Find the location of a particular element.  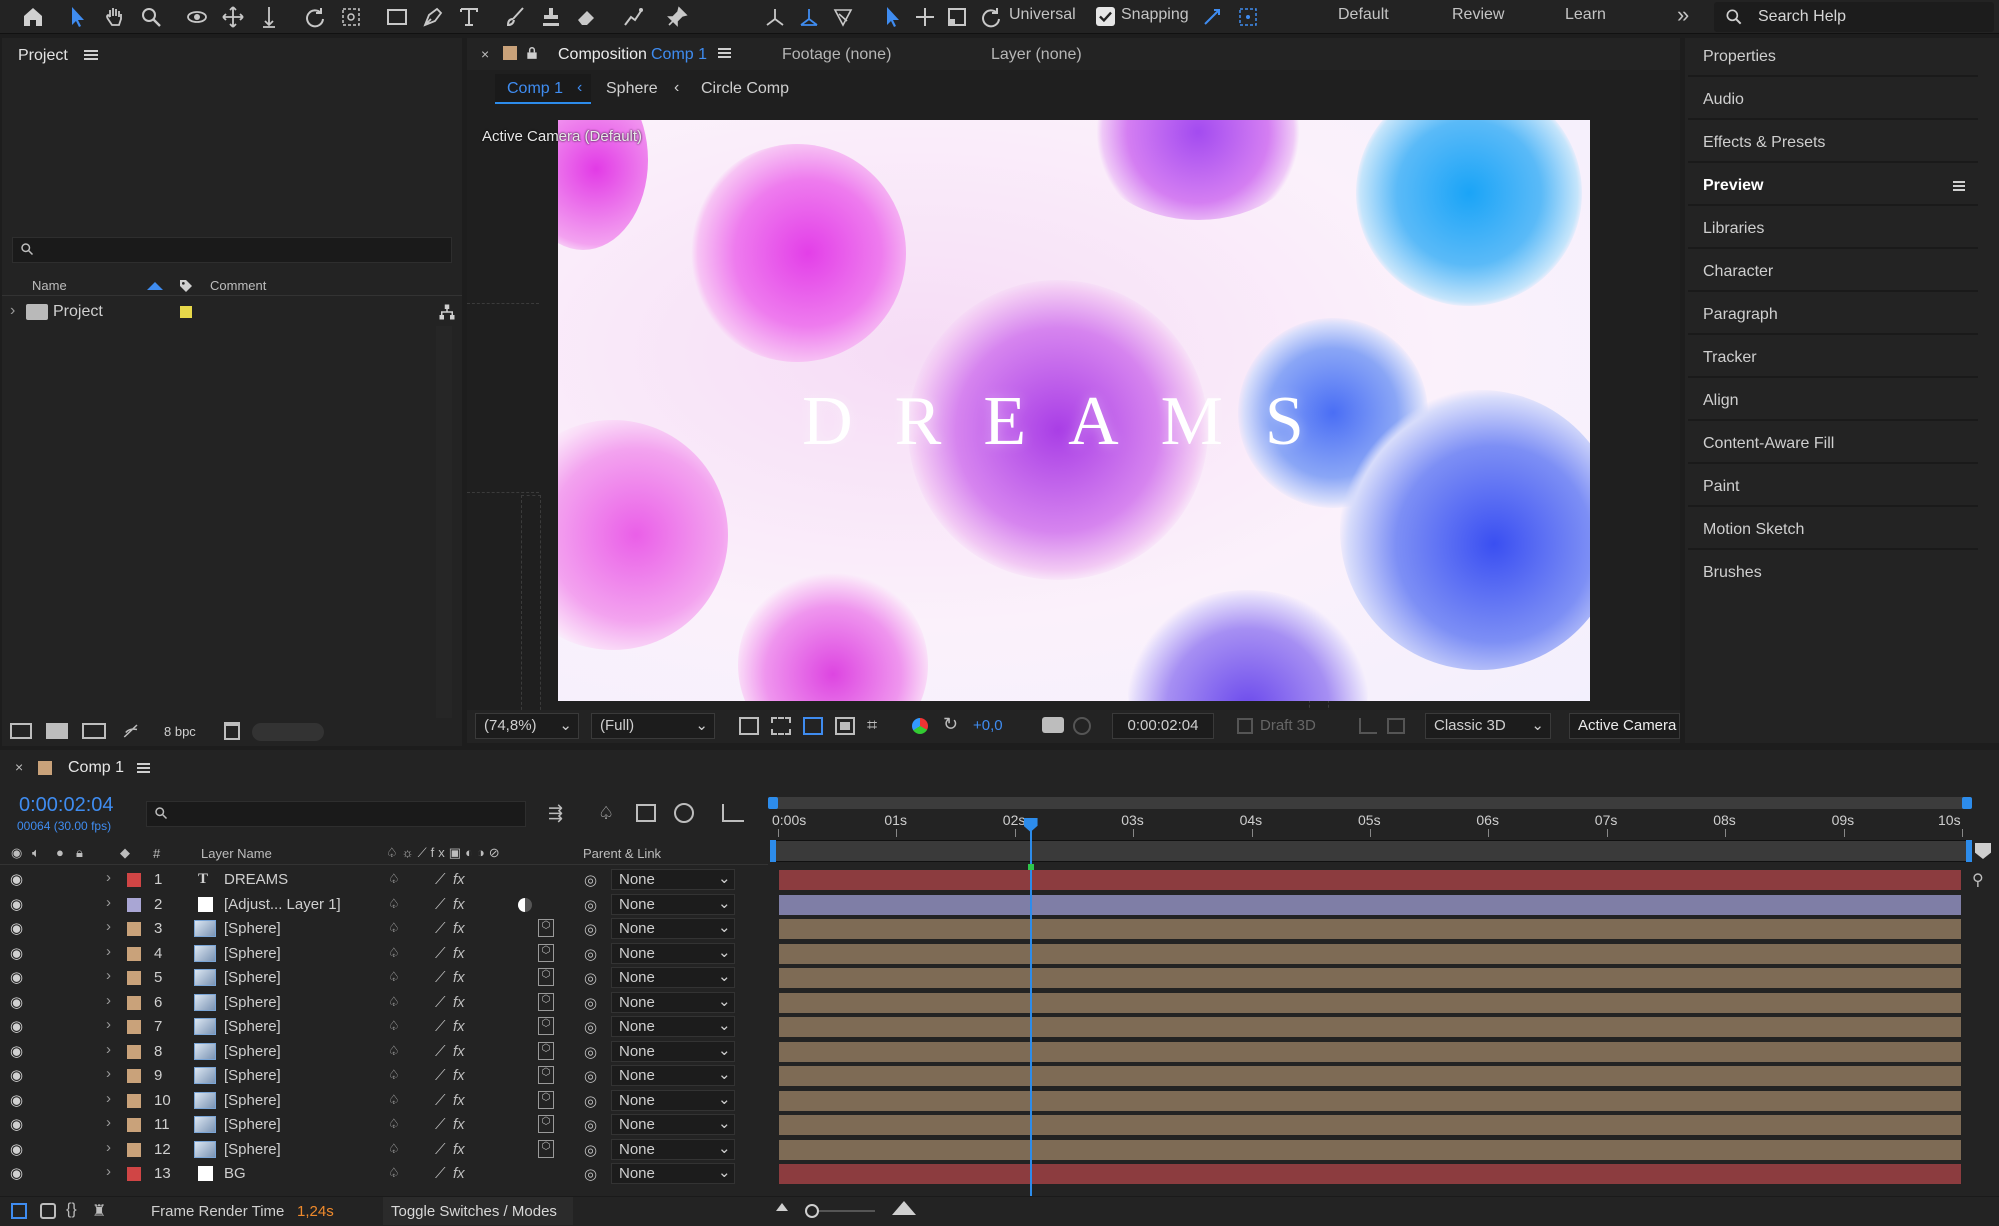

workspace-learn: Learn is located at coordinates (1585, 15).